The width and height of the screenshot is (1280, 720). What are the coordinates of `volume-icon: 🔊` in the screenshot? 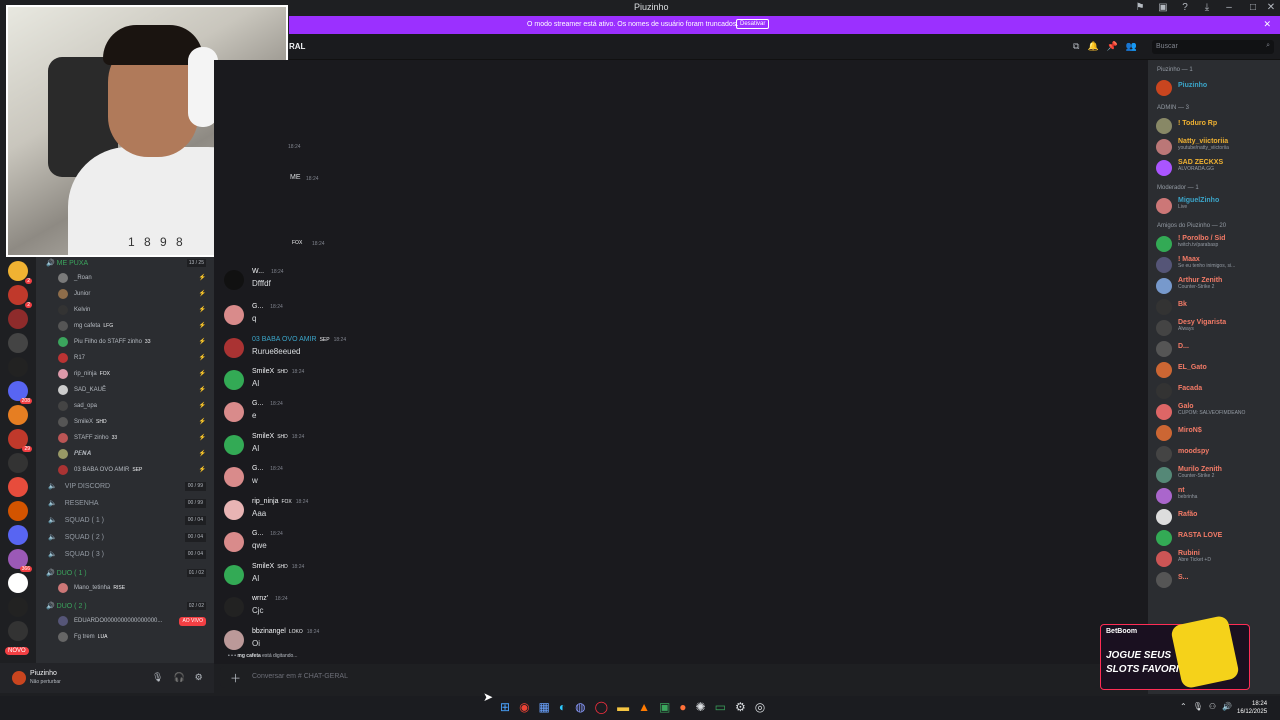 It's located at (1230, 706).